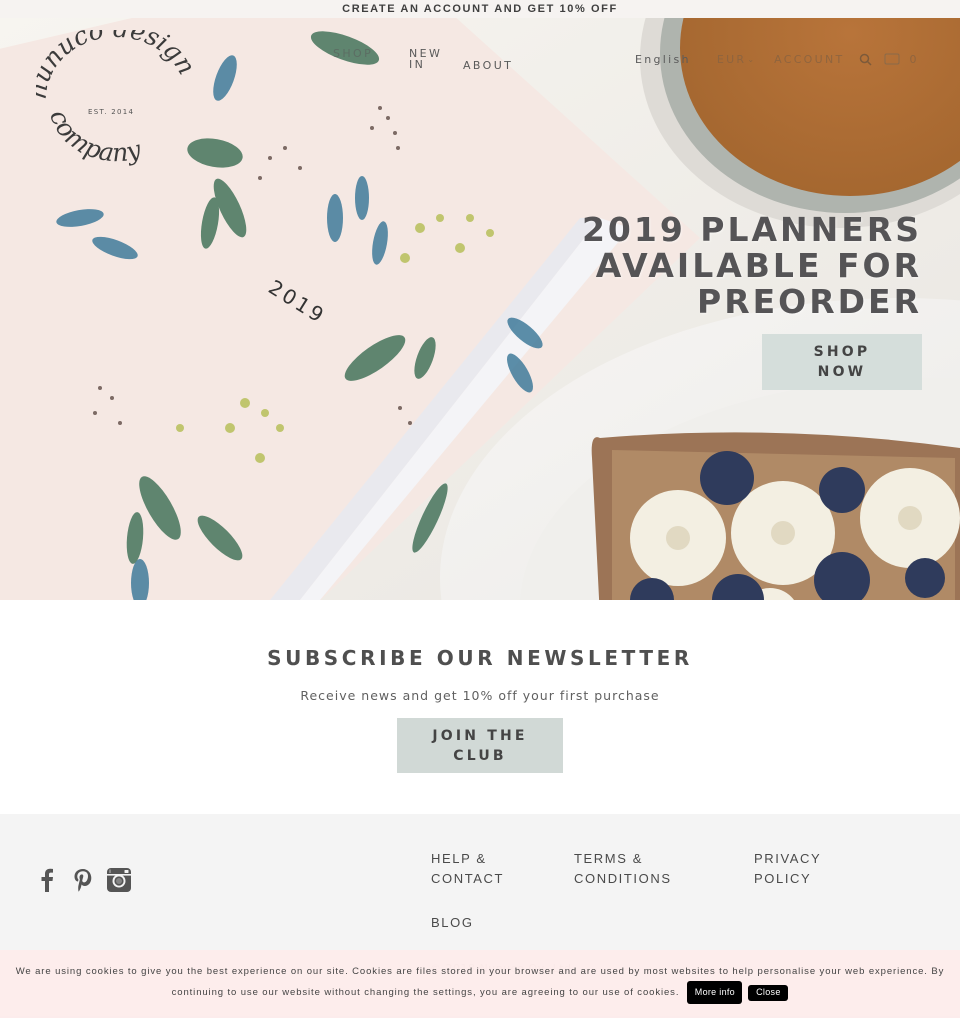 This screenshot has width=960, height=1018. I want to click on logo-script: nunuco design company, so click(112, 92).